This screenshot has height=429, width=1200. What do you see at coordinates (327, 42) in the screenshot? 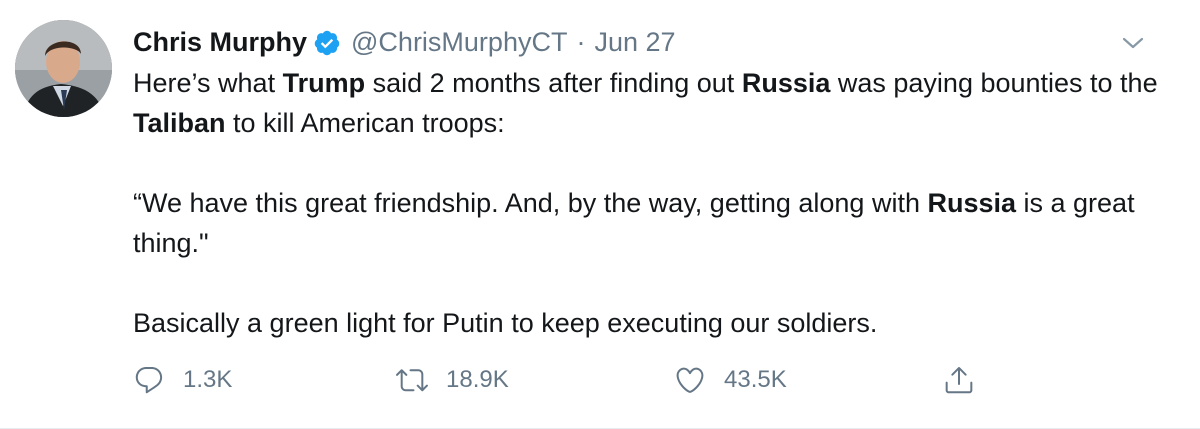
I see `verified-badge-icon` at bounding box center [327, 42].